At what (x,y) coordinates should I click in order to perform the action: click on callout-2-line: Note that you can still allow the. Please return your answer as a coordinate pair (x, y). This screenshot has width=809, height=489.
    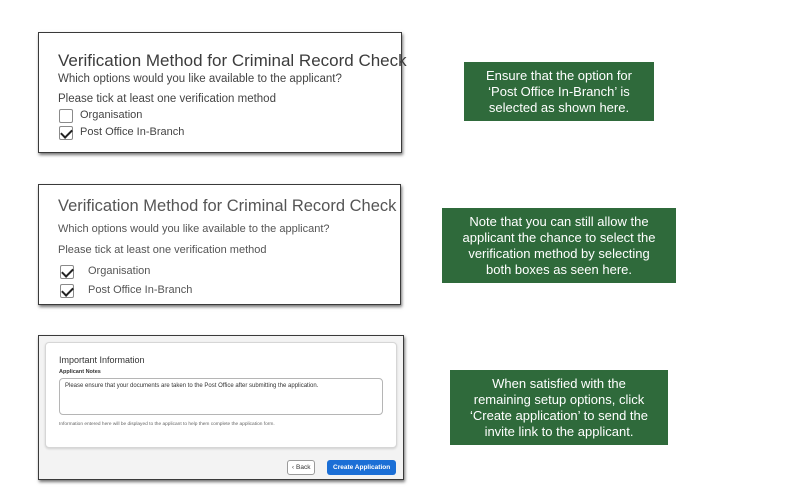
    Looking at the image, I should click on (559, 221).